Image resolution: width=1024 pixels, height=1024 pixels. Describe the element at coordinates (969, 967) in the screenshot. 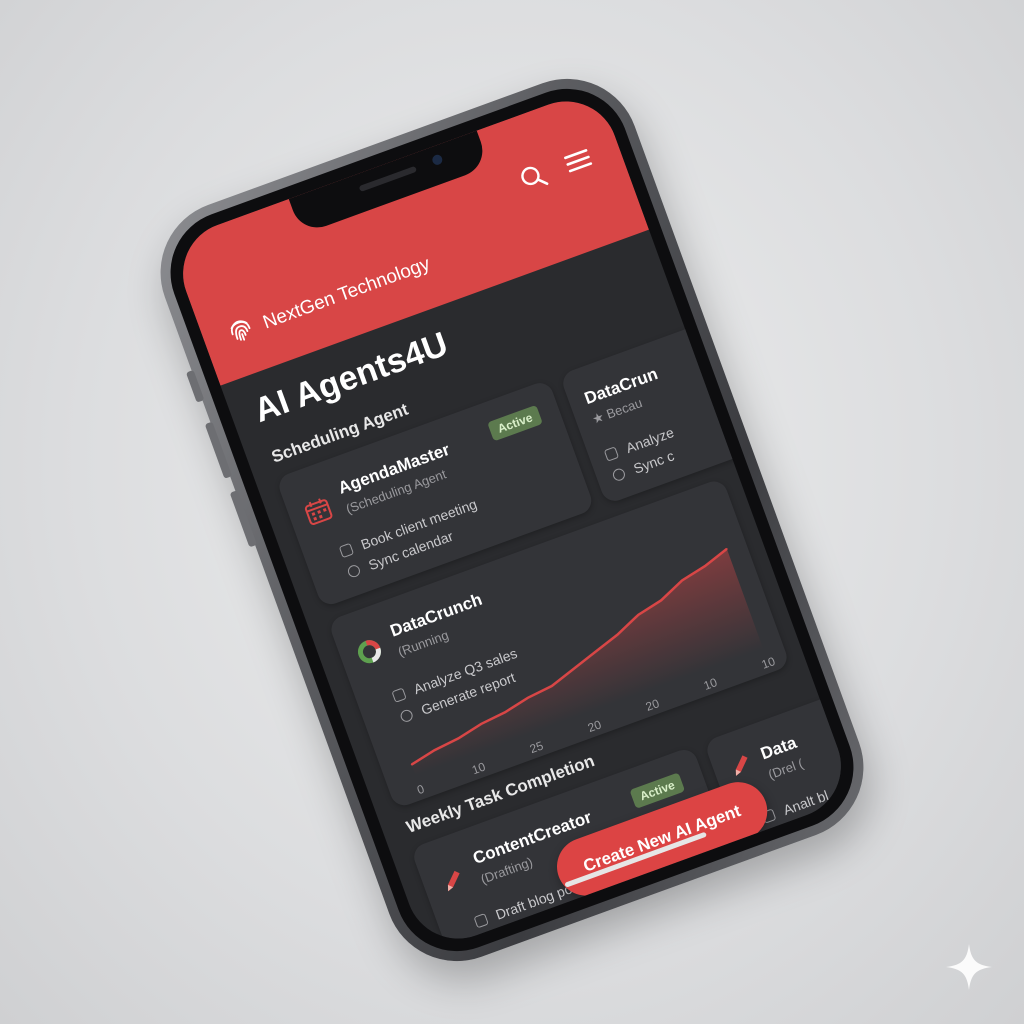

I see `sparkle-icon` at that location.